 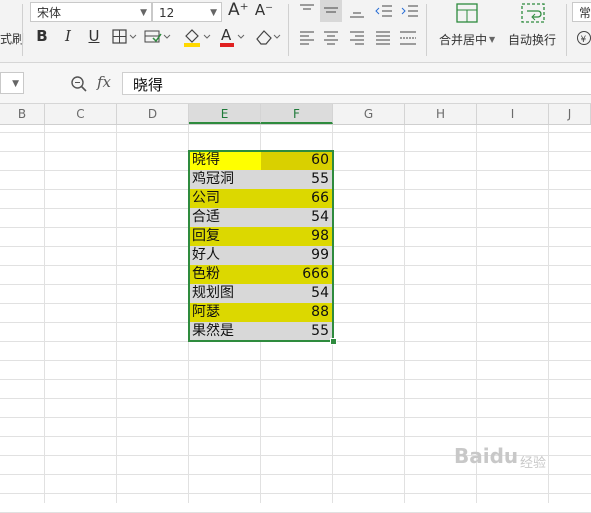 What do you see at coordinates (384, 13) in the screenshot?
I see `decrease-indent-button` at bounding box center [384, 13].